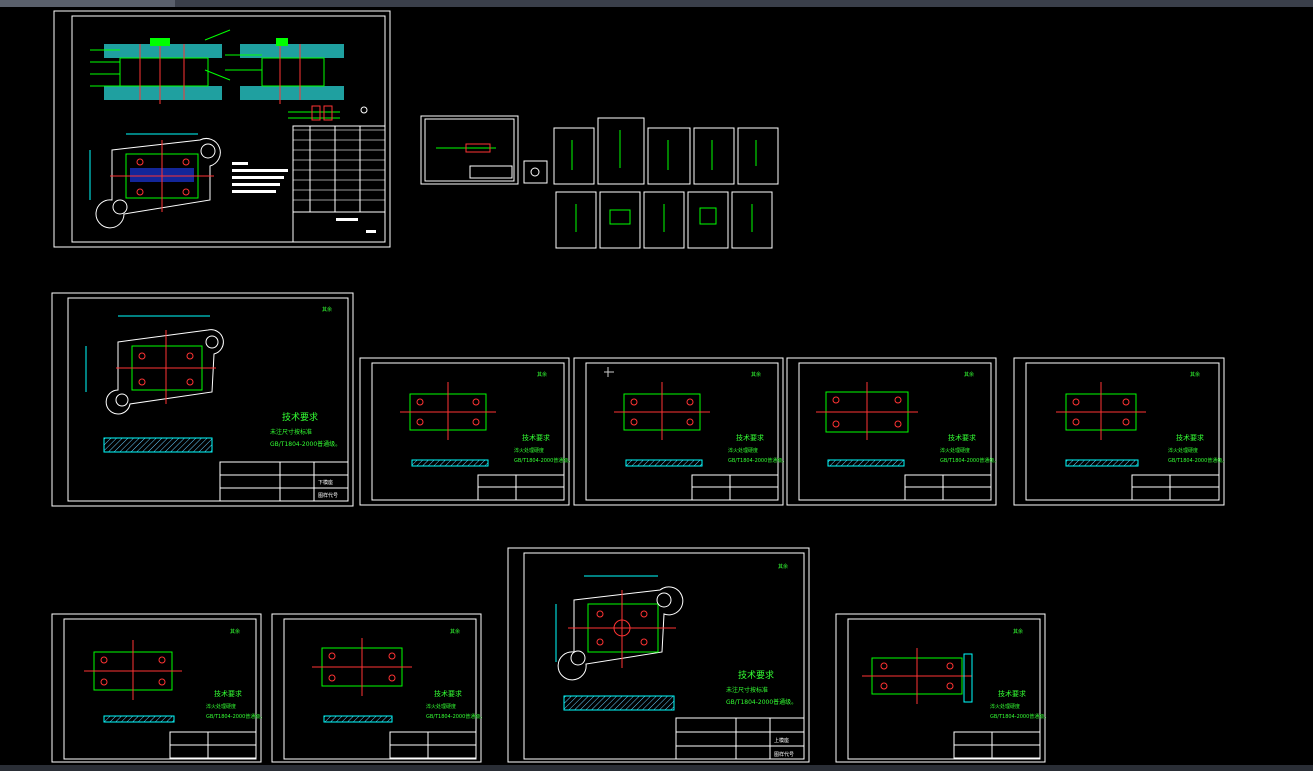 This screenshot has width=1313, height=771. Describe the element at coordinates (466, 431) in the screenshot. I see `sheet-plate-2: 技术要求 淬火处理硬度 GB/T1804-2000普通级。 其余` at that location.